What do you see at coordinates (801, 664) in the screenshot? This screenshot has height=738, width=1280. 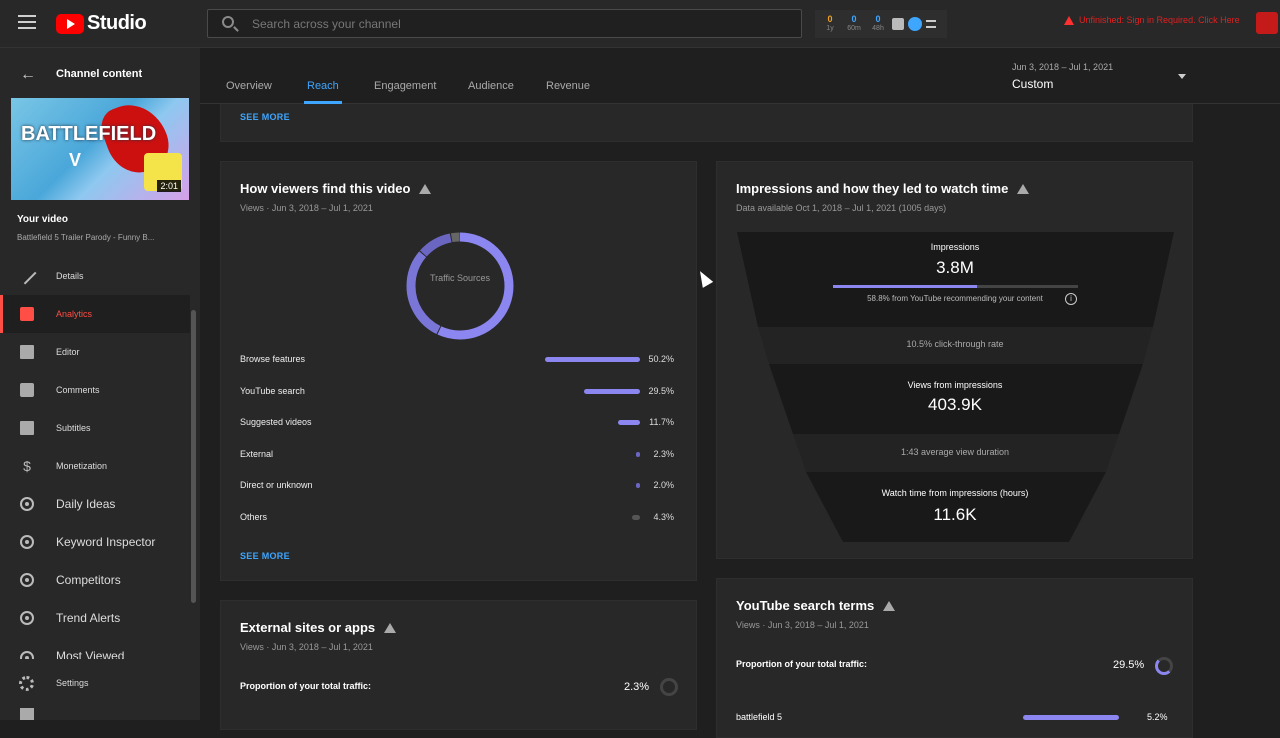 I see `proportion-label: Proportion of your total traffic:` at bounding box center [801, 664].